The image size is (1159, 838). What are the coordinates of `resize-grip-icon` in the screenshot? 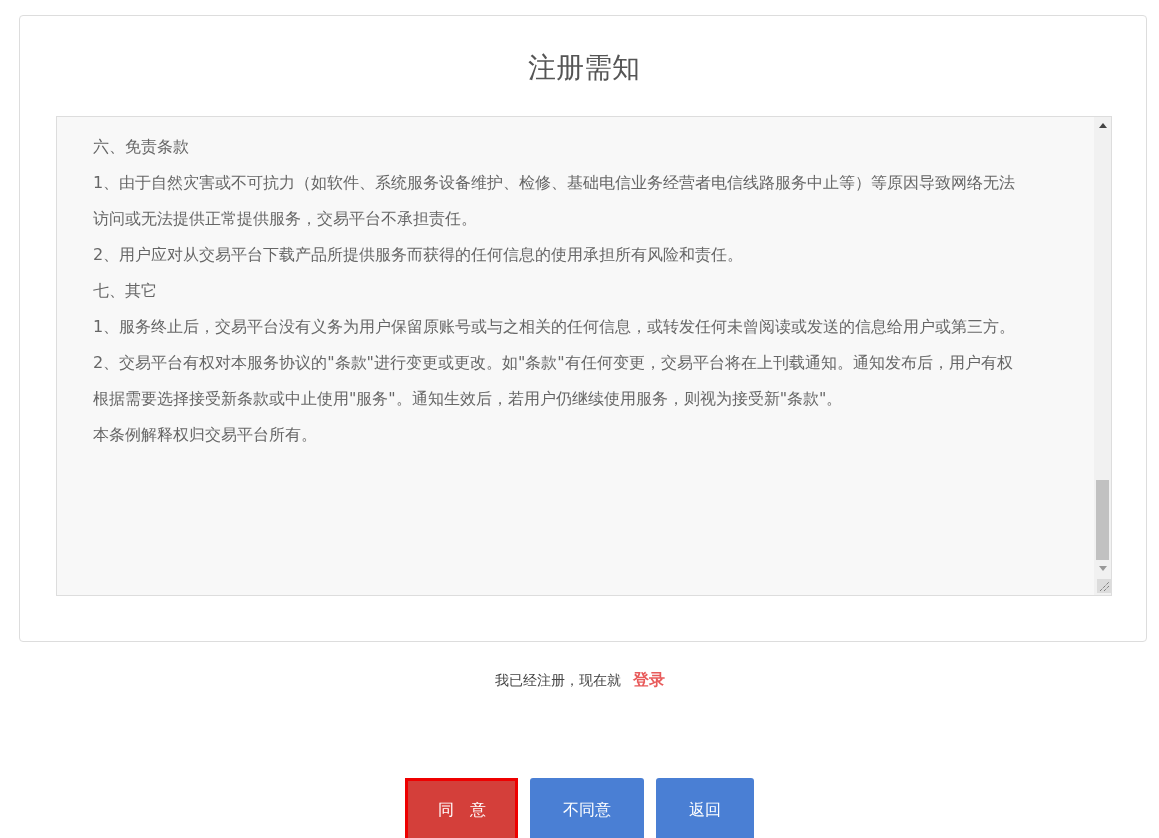 It's located at (1104, 586).